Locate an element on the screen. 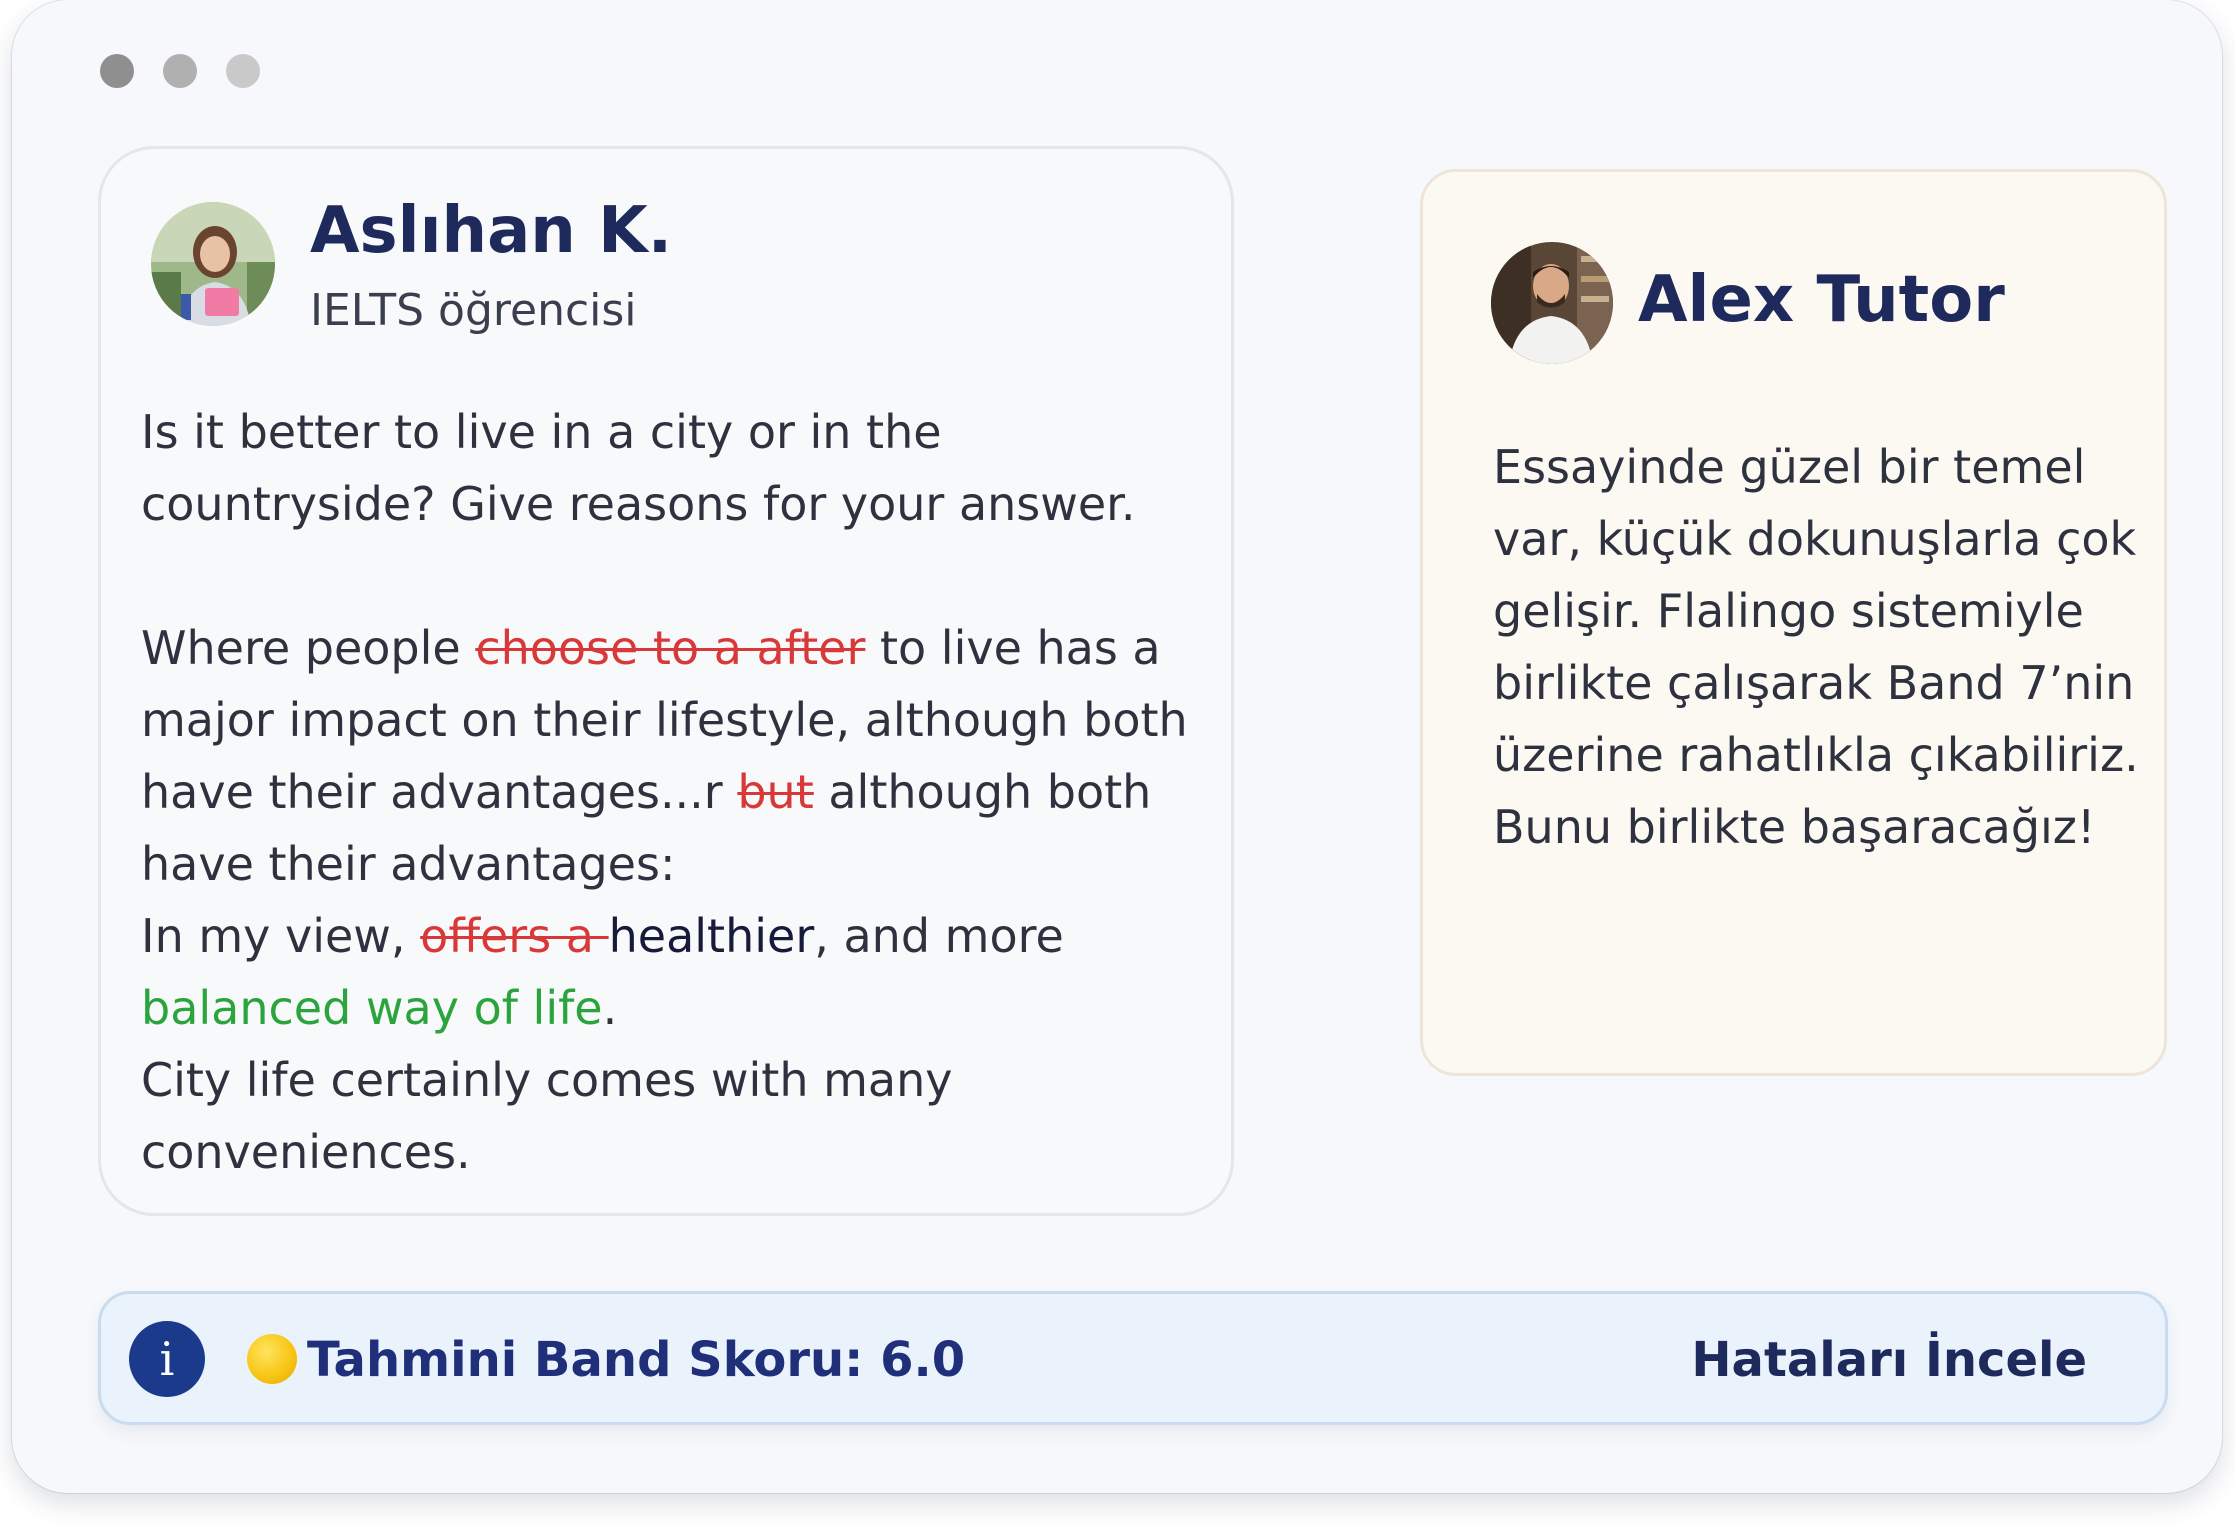 This screenshot has width=2235, height=1528. window-minimize-dot is located at coordinates (180, 71).